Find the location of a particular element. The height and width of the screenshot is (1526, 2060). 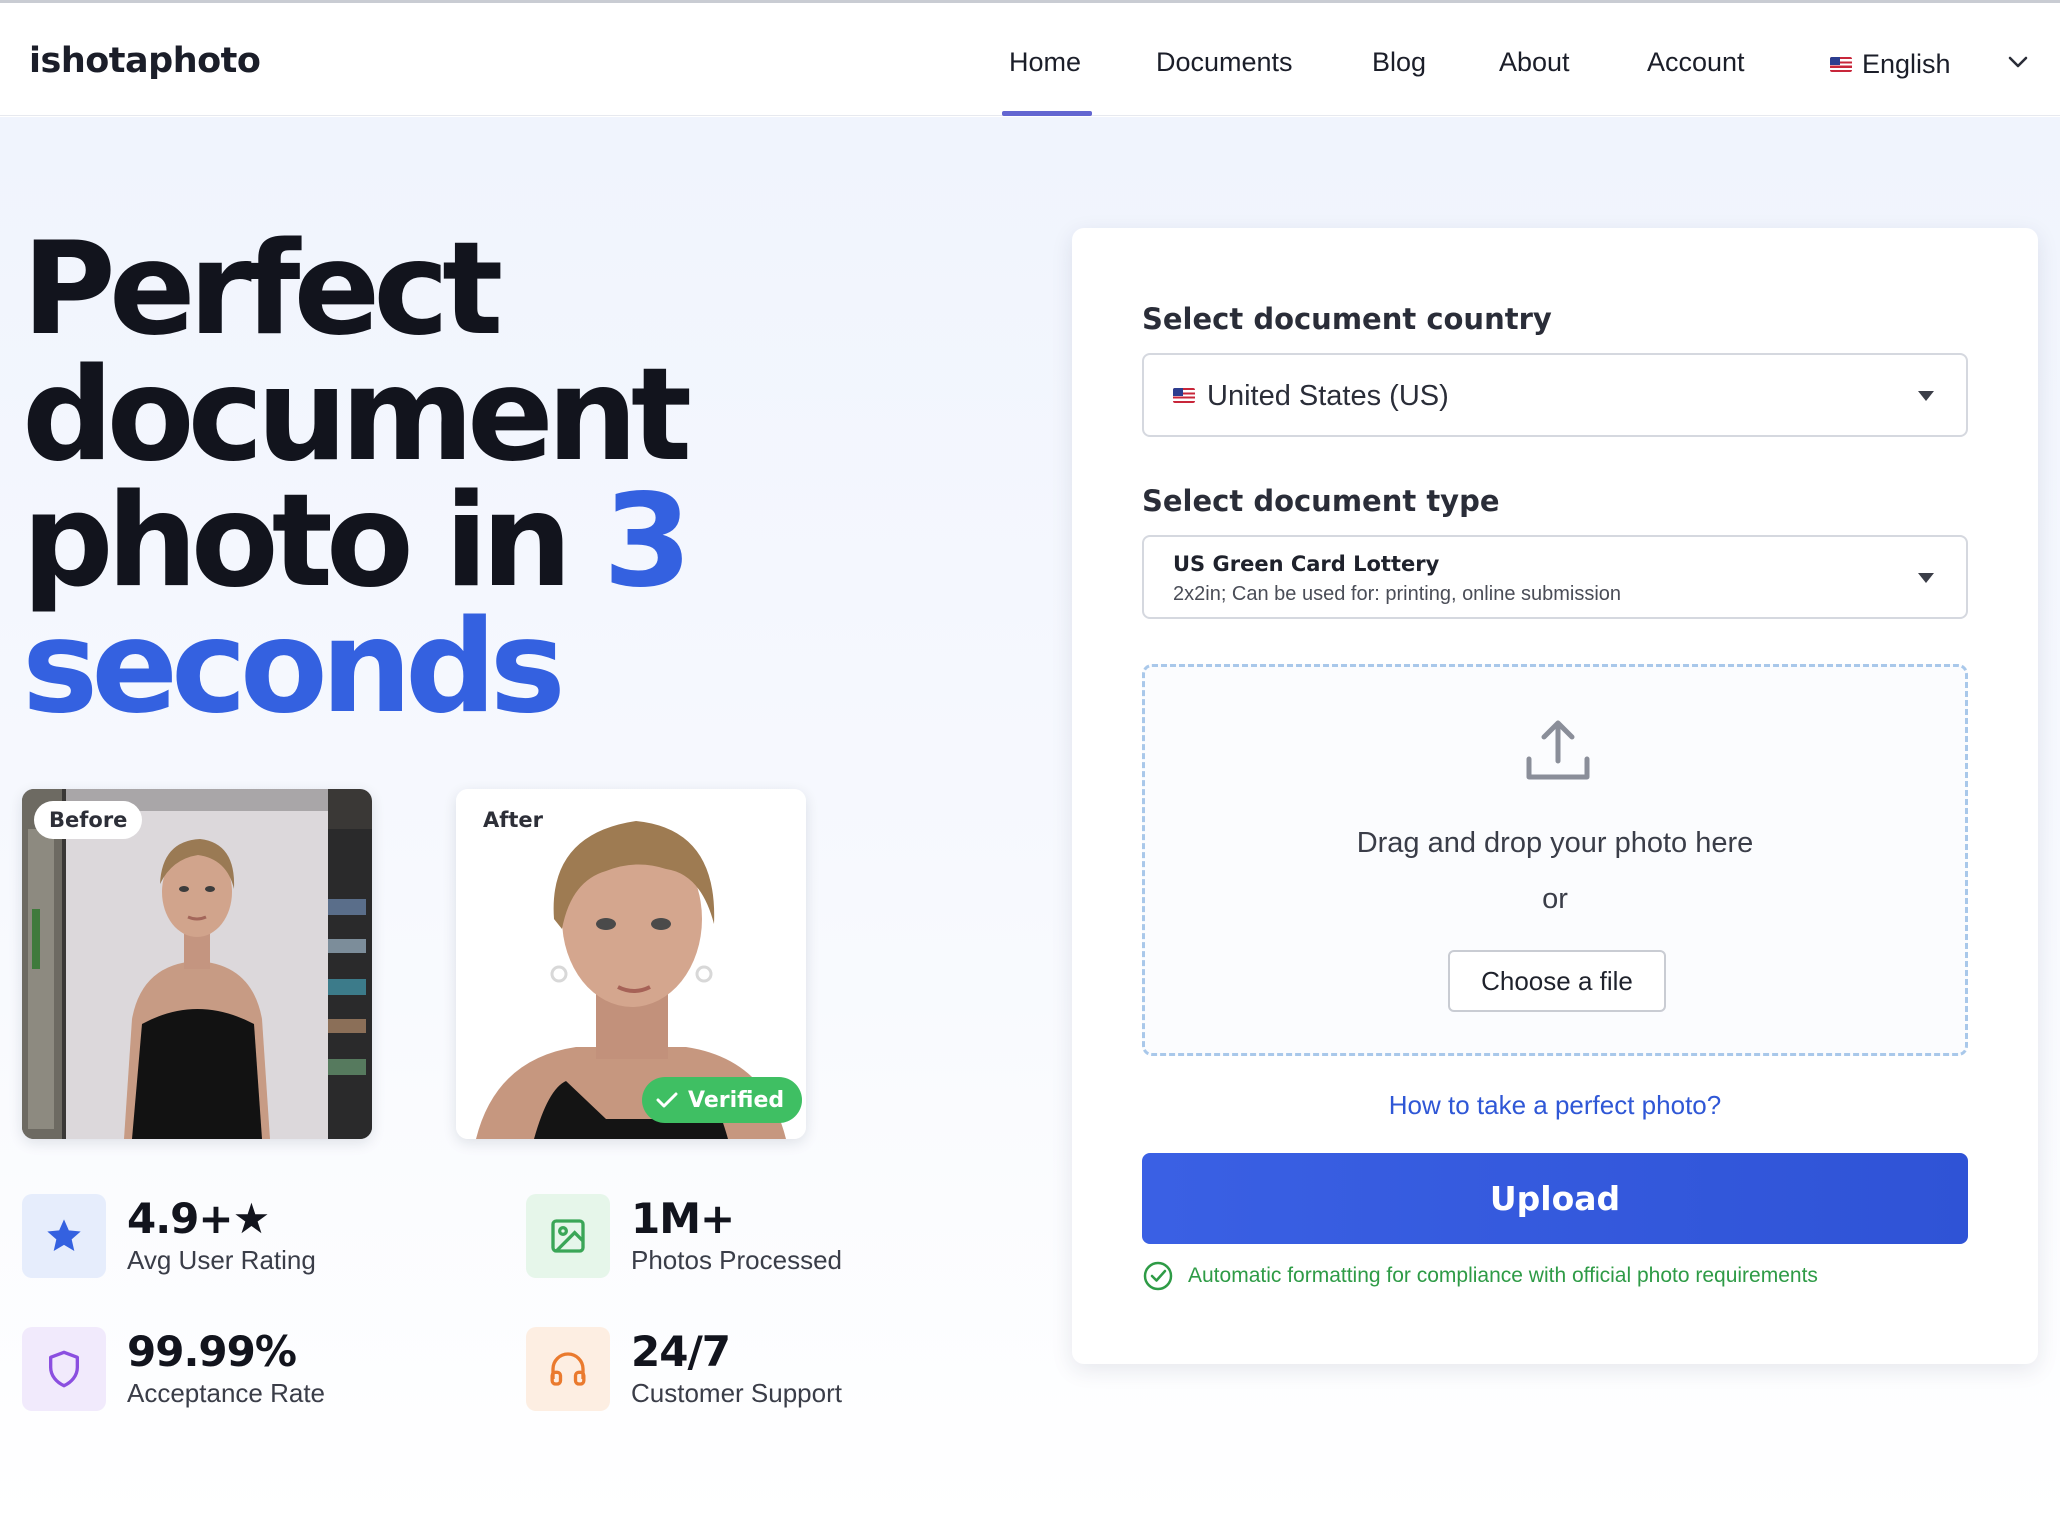

nav-account: Account is located at coordinates (1696, 62).